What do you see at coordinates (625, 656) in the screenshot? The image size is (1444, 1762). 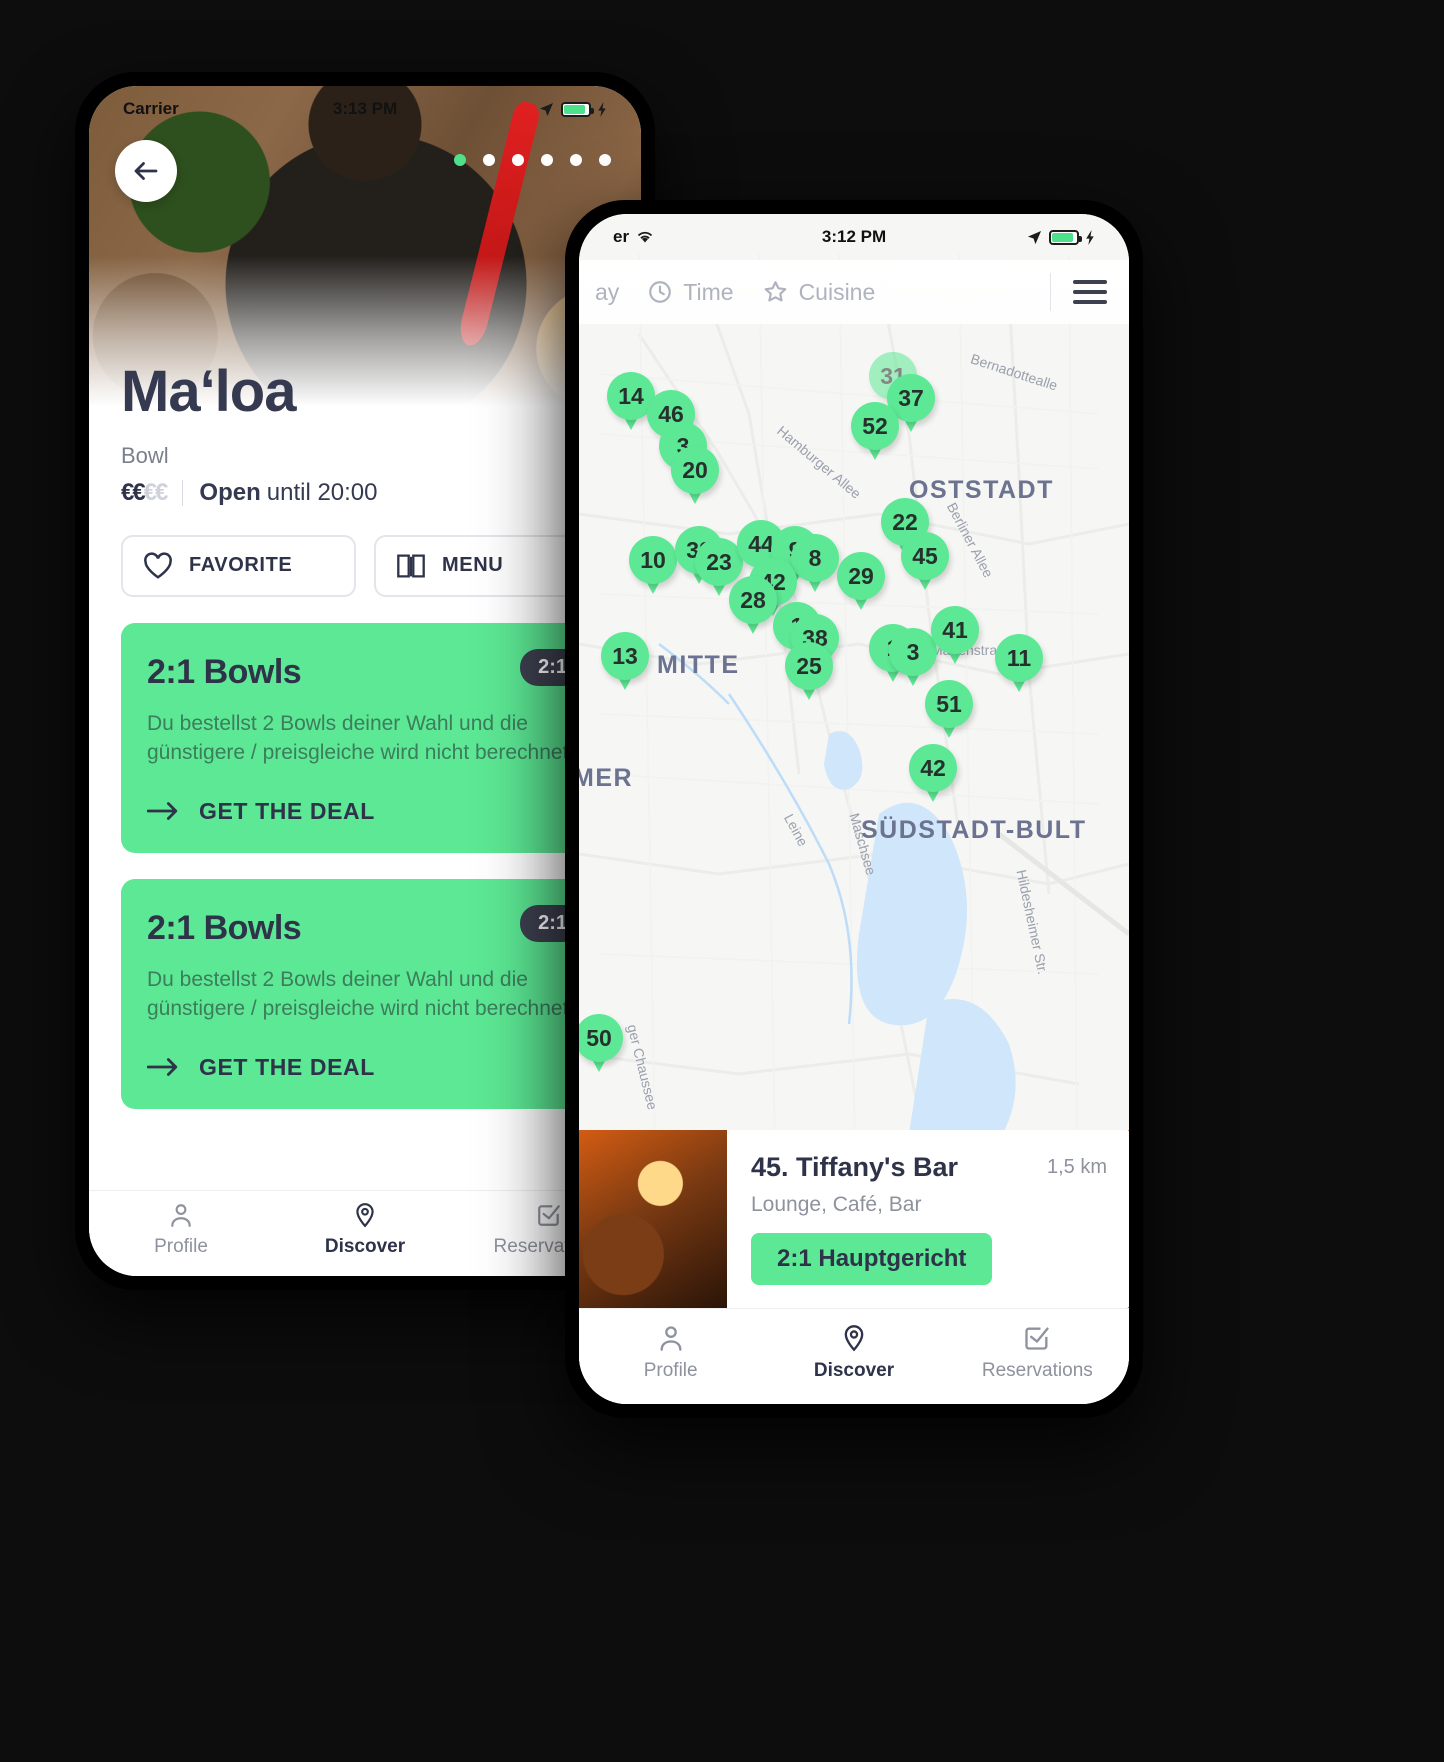 I see `map-pin-label: 13` at bounding box center [625, 656].